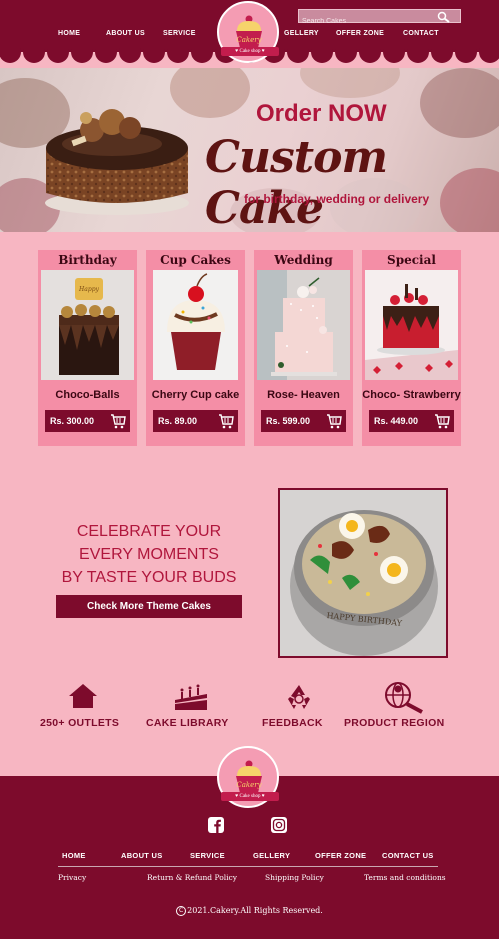 This screenshot has height=939, width=499. What do you see at coordinates (87, 260) in the screenshot?
I see `card-category: Birthday` at bounding box center [87, 260].